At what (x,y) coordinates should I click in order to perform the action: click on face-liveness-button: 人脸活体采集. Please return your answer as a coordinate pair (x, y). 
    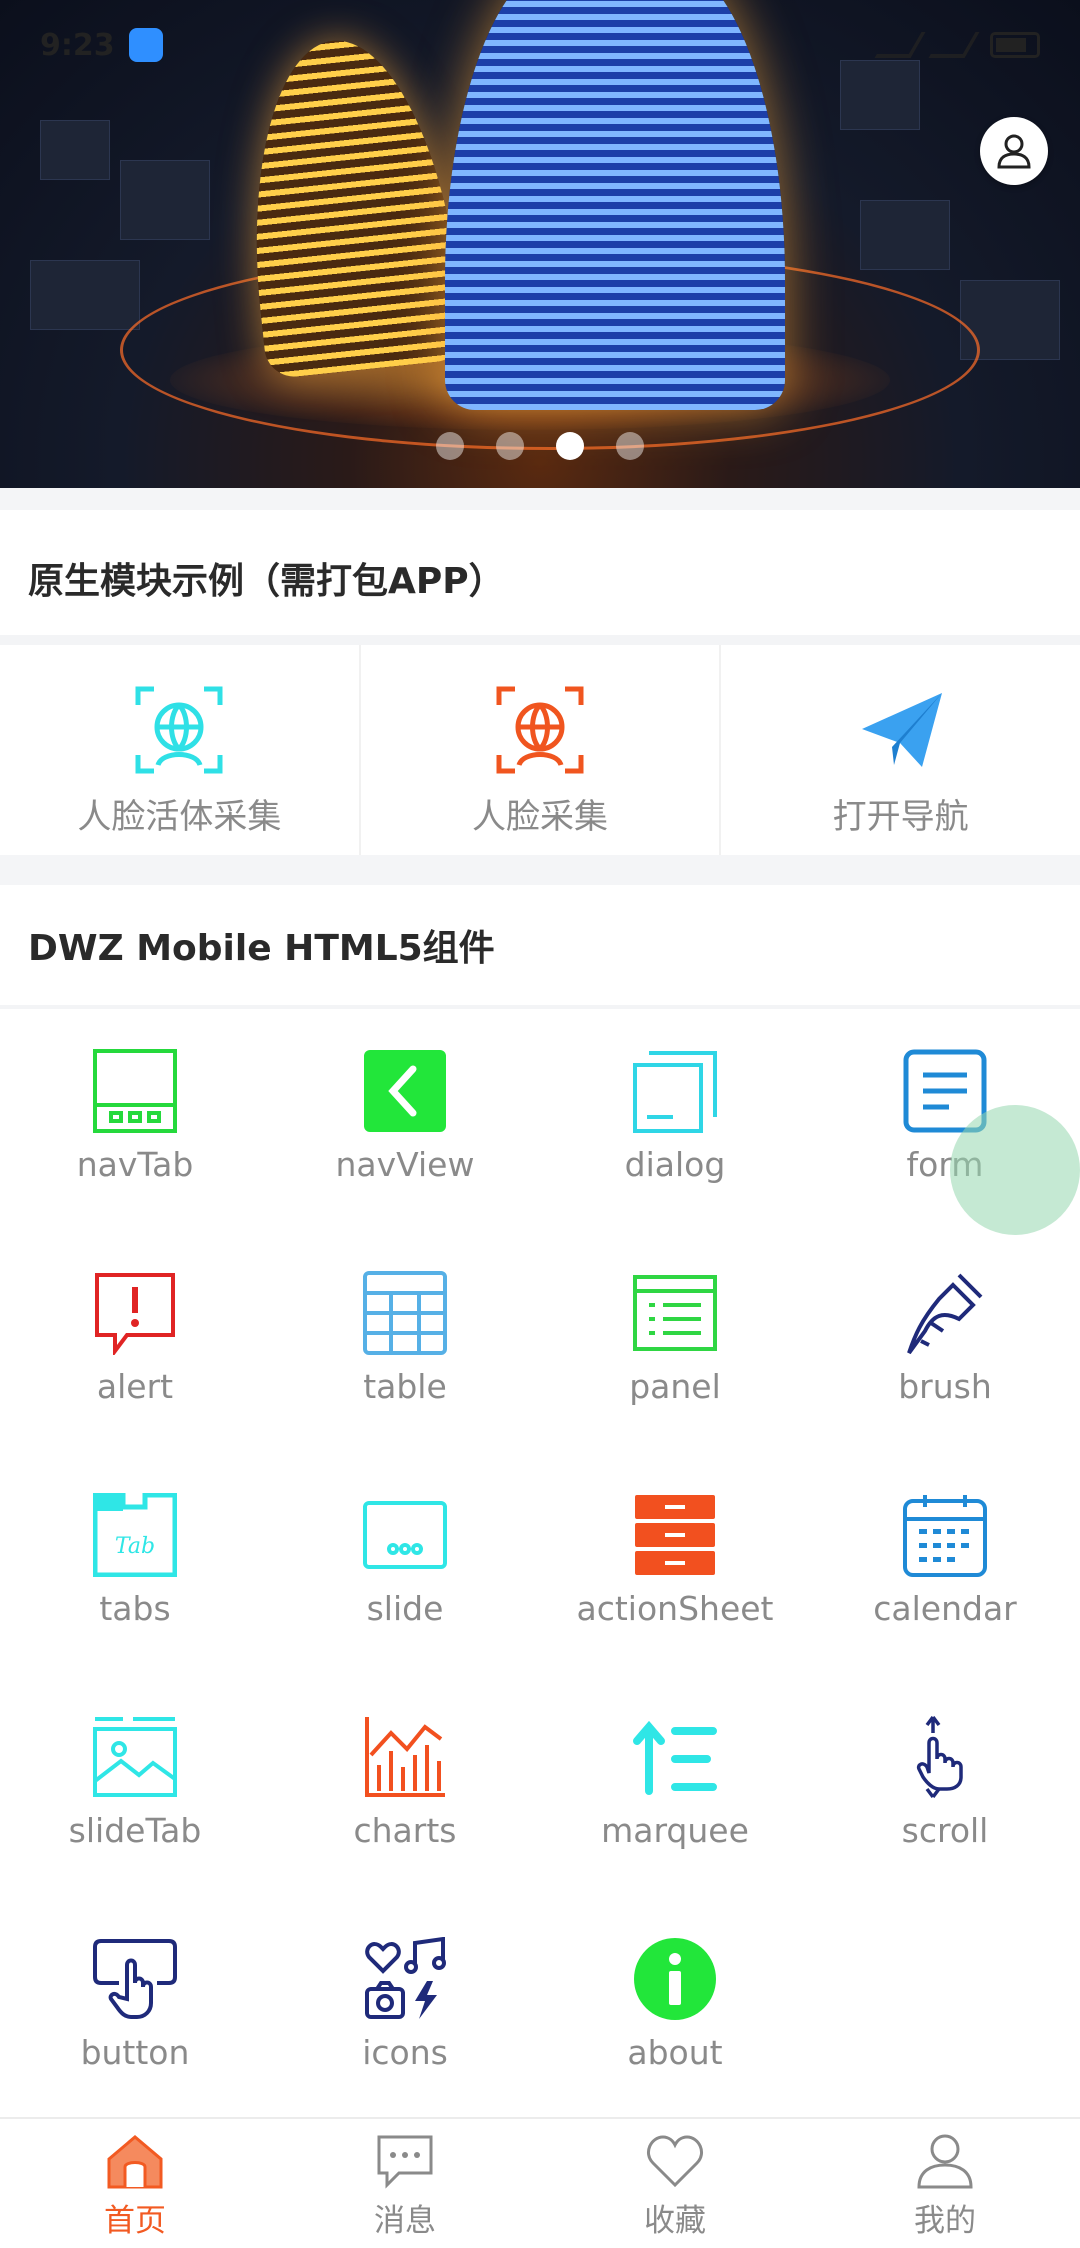
    Looking at the image, I should click on (180, 750).